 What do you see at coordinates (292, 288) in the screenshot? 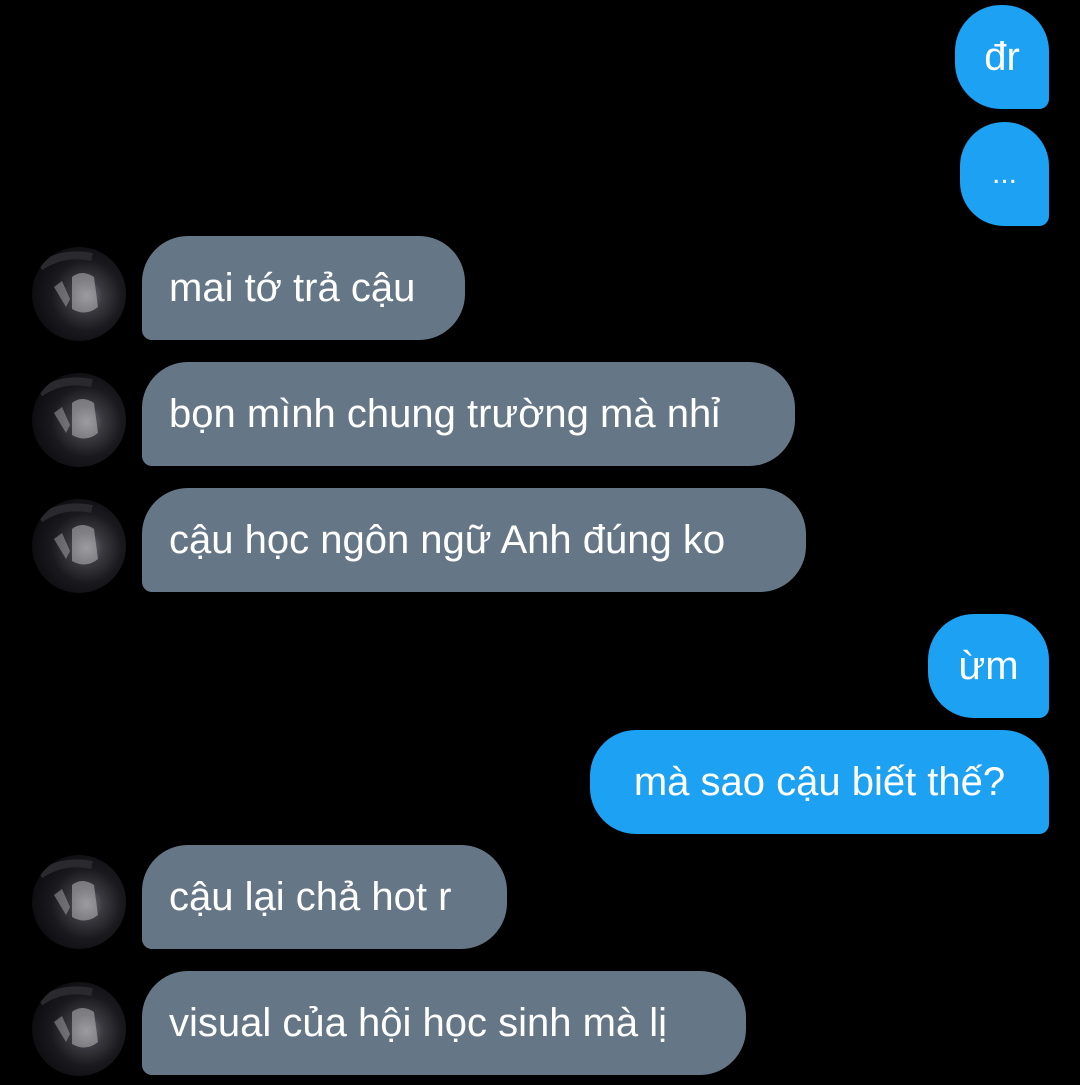
I see `message-text: mai tớ trả cậu` at bounding box center [292, 288].